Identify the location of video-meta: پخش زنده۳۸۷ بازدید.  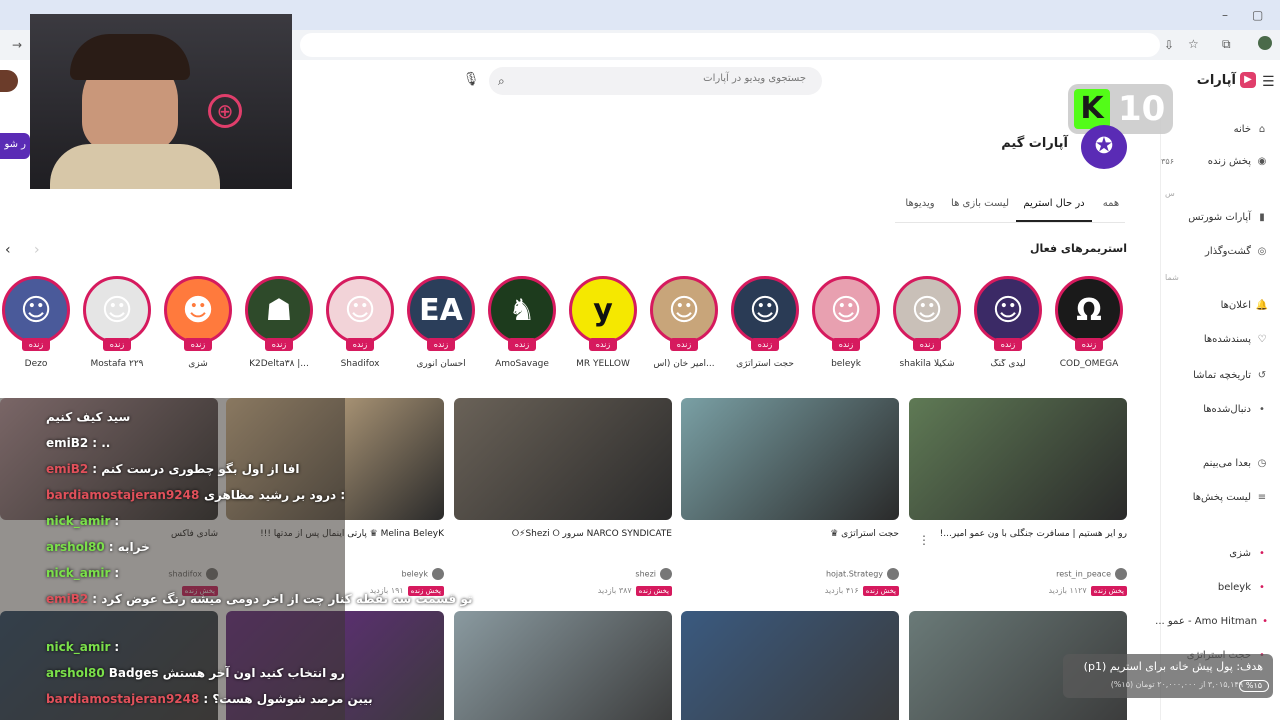
(563, 593).